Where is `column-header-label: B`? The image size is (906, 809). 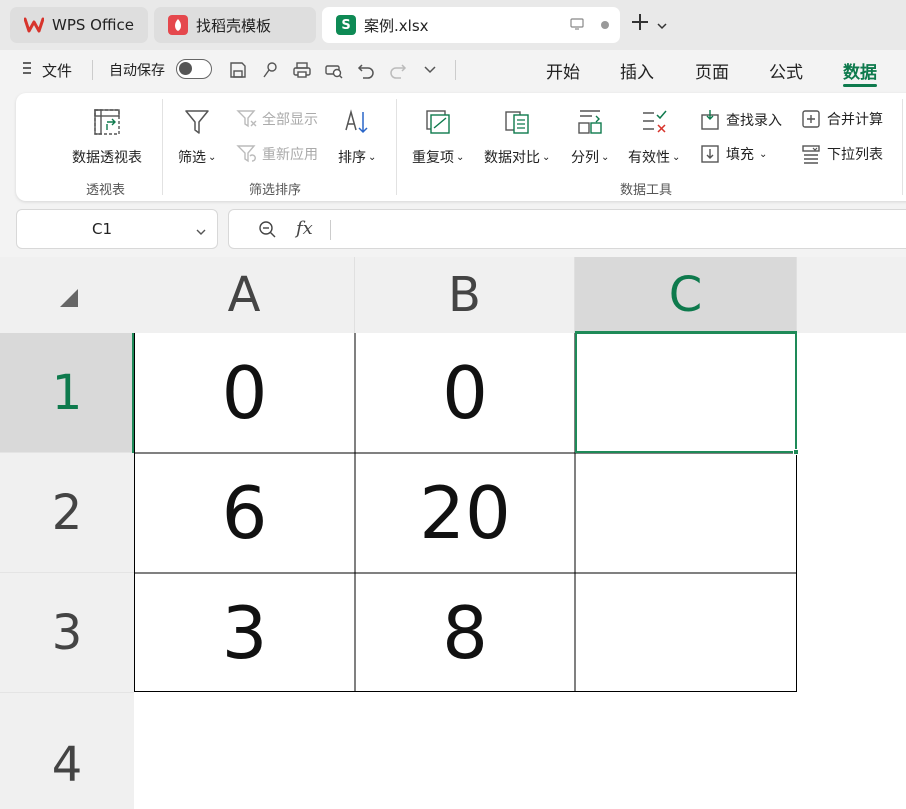
column-header-label: B is located at coordinates (464, 295).